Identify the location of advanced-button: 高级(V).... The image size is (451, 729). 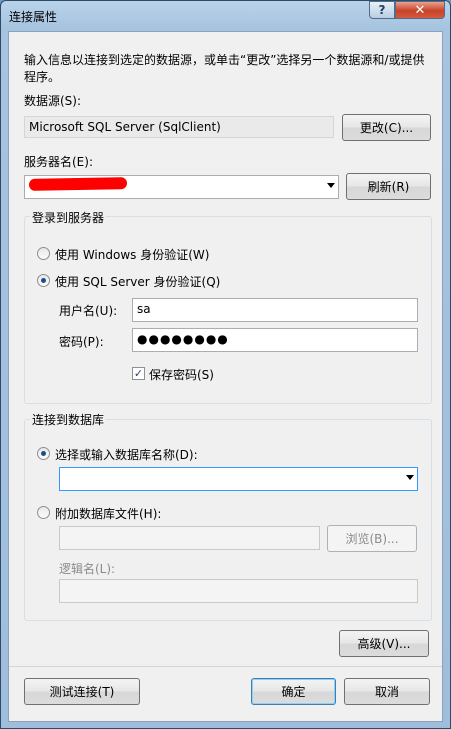
(384, 643).